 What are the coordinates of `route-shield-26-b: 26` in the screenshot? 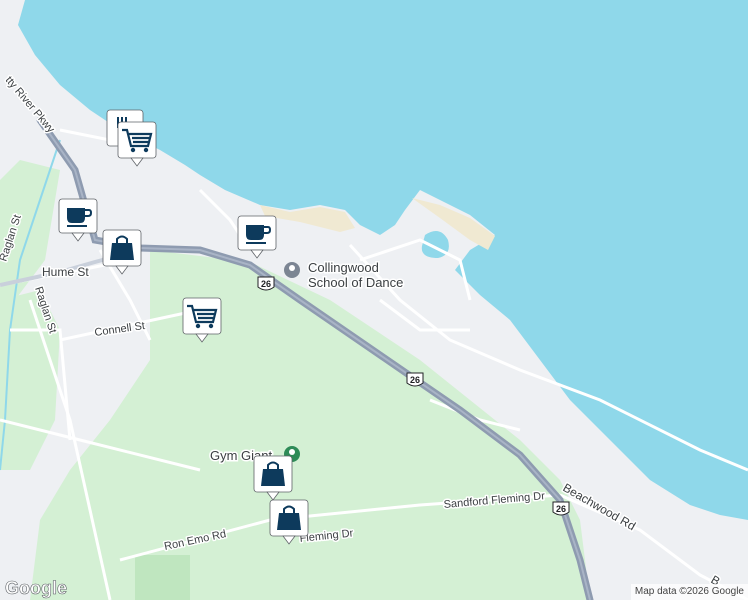 It's located at (415, 379).